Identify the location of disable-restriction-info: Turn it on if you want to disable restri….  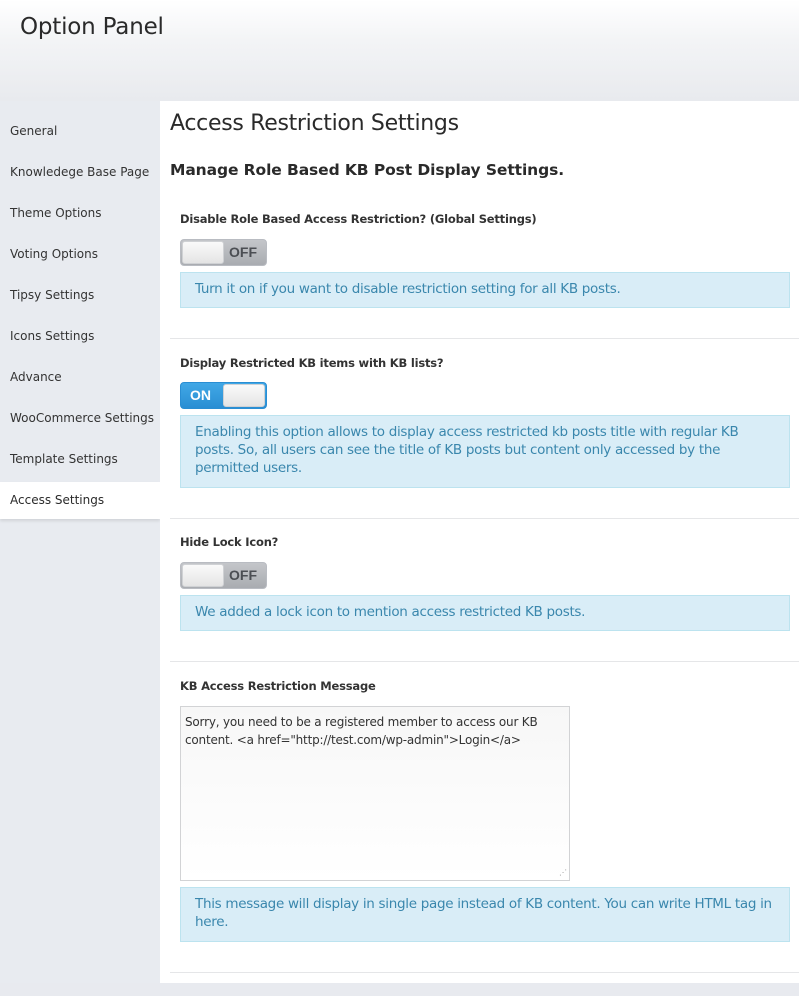
(485, 290).